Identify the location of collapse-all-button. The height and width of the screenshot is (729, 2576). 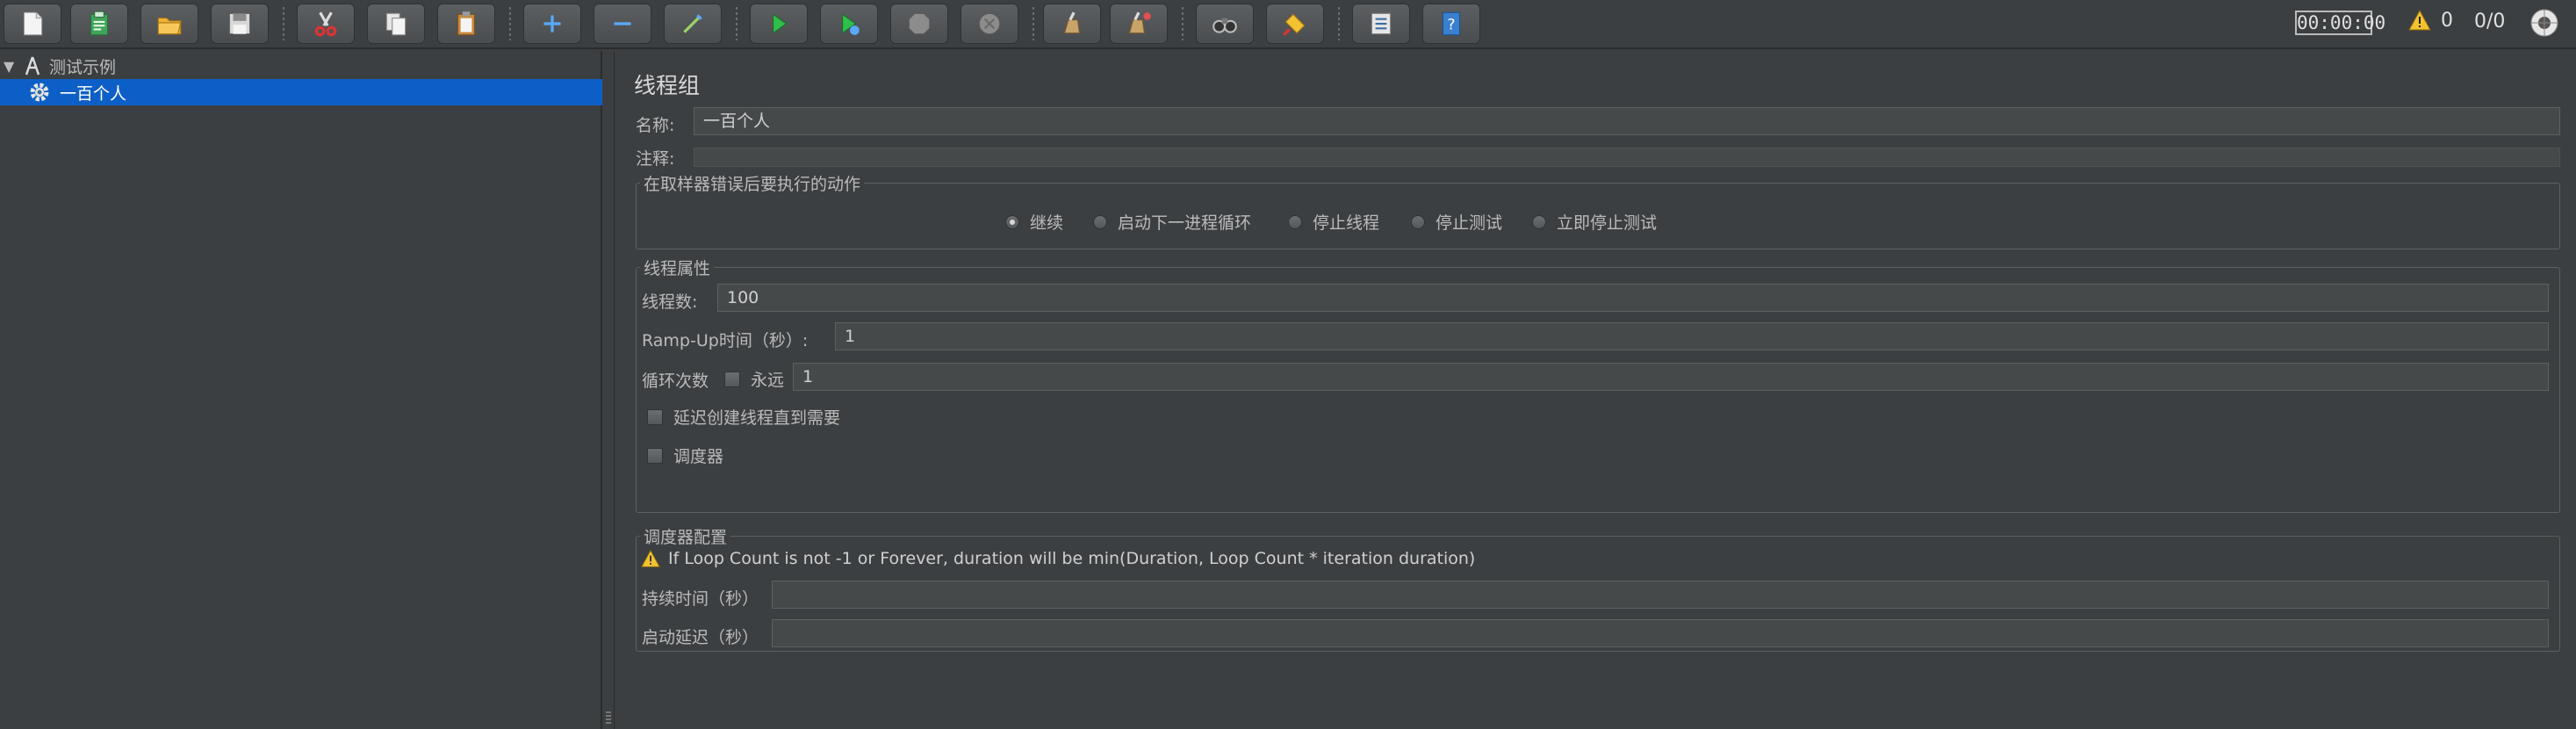
(622, 24).